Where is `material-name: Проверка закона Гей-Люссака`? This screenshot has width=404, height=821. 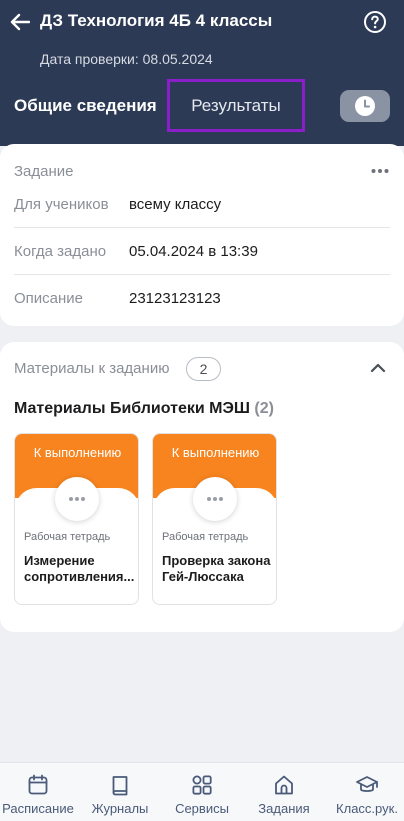 material-name: Проверка закона Гей-Люссака is located at coordinates (216, 568).